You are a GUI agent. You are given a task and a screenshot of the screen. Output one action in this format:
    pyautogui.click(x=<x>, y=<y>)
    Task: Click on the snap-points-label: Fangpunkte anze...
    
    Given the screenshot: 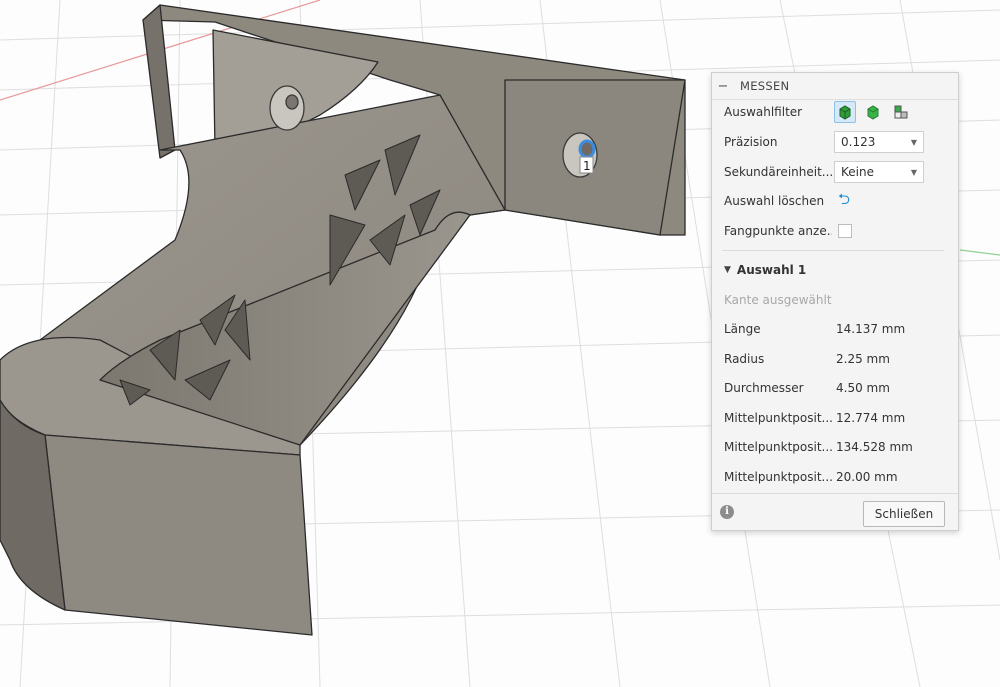 What is the action you would take?
    pyautogui.click(x=778, y=231)
    